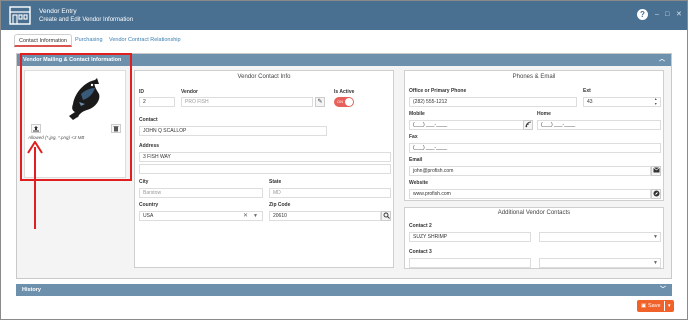 The image size is (688, 320). I want to click on address-line2-field, so click(265, 169).